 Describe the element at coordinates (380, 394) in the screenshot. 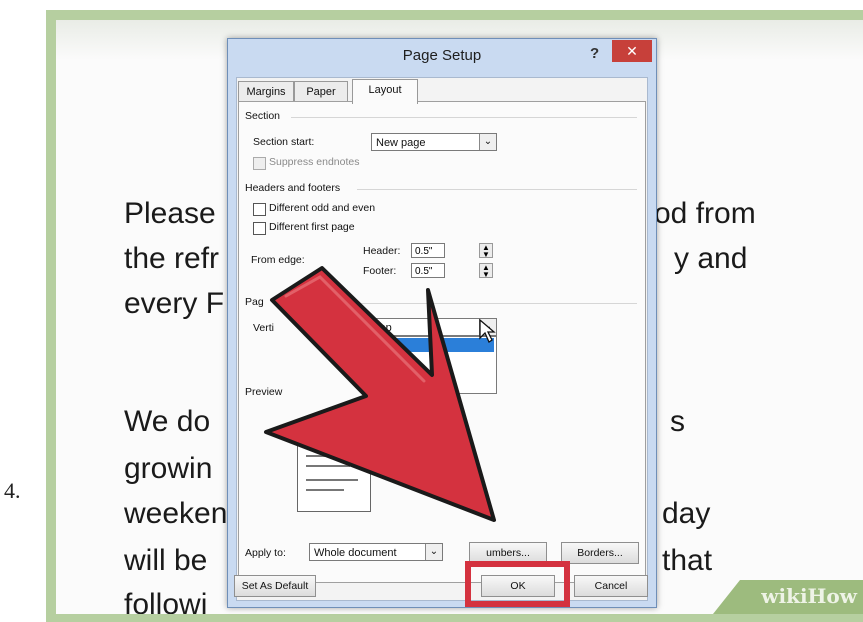

I see `red-arrow-icon` at that location.